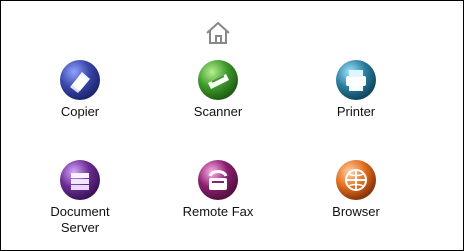 The image size is (464, 251). I want to click on app-copier: Copier, so click(80, 89).